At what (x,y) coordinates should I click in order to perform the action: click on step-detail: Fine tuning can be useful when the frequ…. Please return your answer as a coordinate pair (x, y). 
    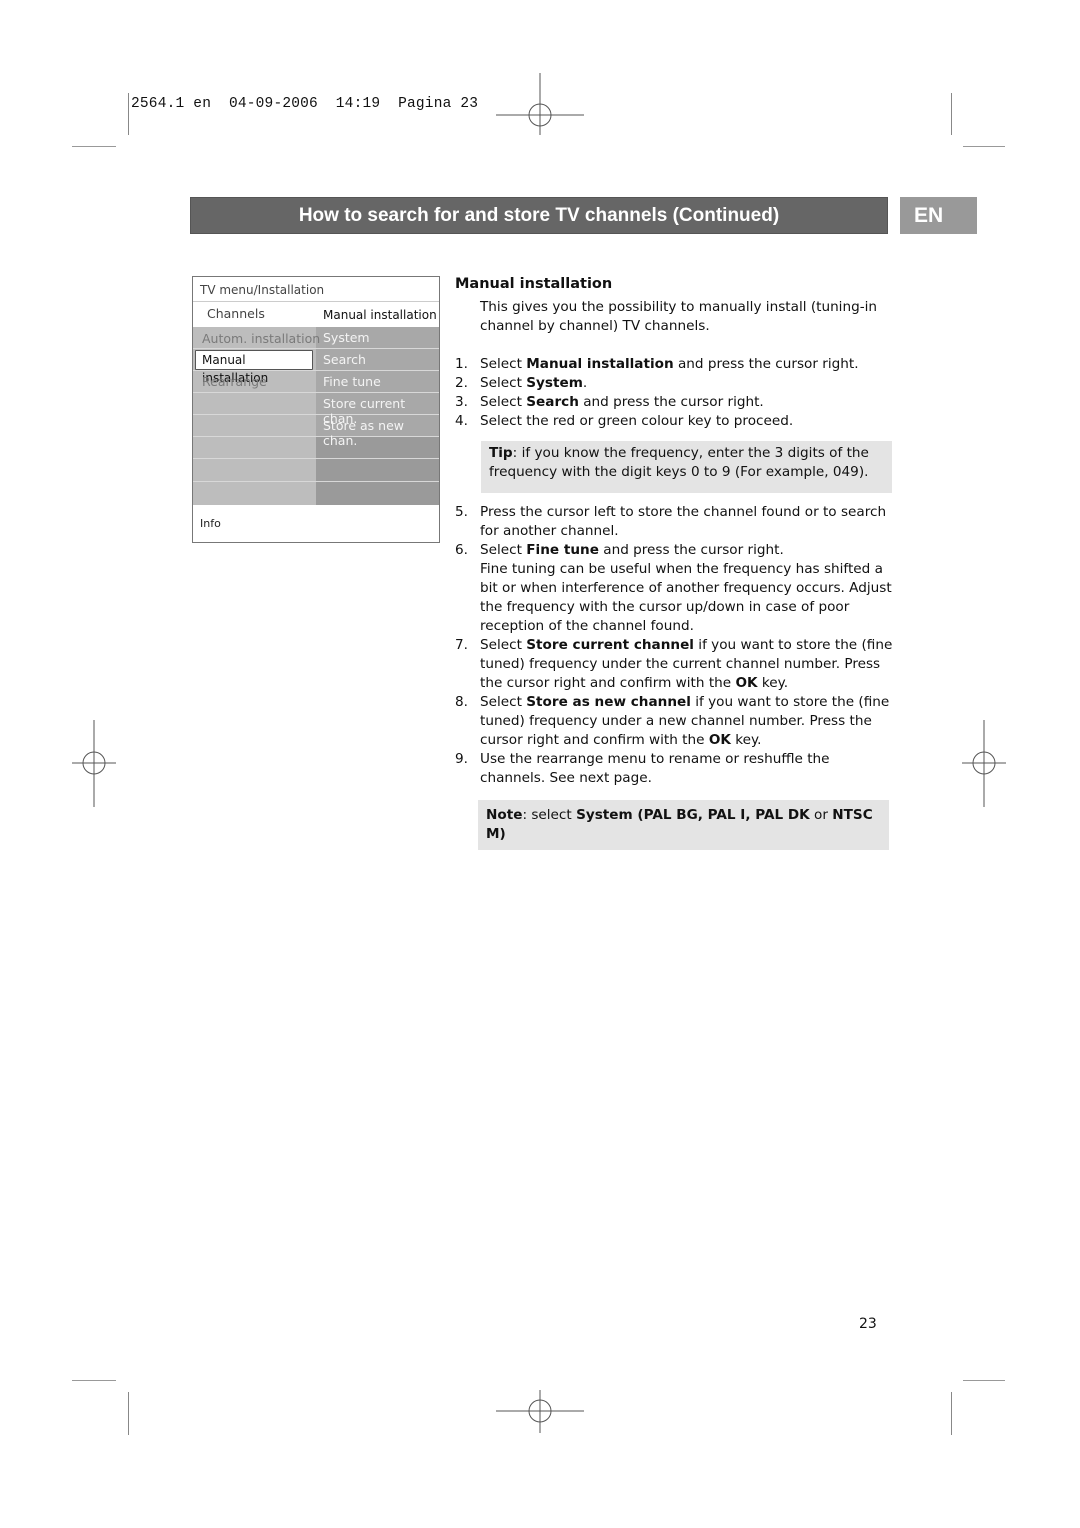
    Looking at the image, I should click on (686, 597).